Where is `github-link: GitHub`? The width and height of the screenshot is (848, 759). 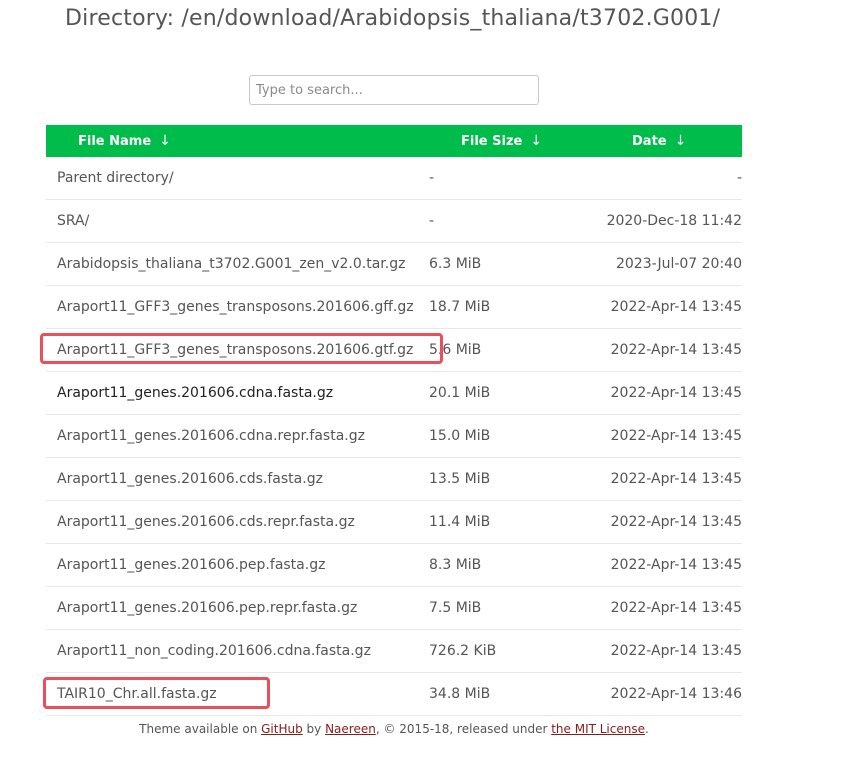
github-link: GitHub is located at coordinates (282, 729).